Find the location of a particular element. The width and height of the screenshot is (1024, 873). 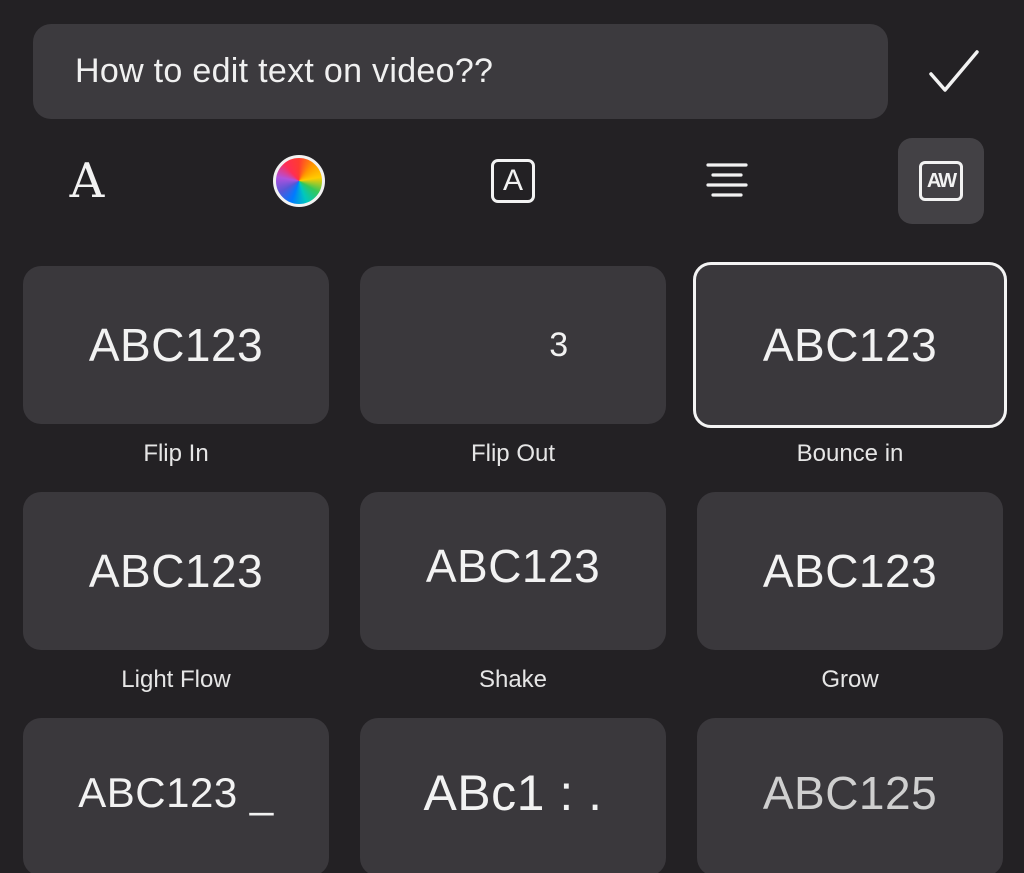

animation-label: Bounce in is located at coordinates (850, 453).